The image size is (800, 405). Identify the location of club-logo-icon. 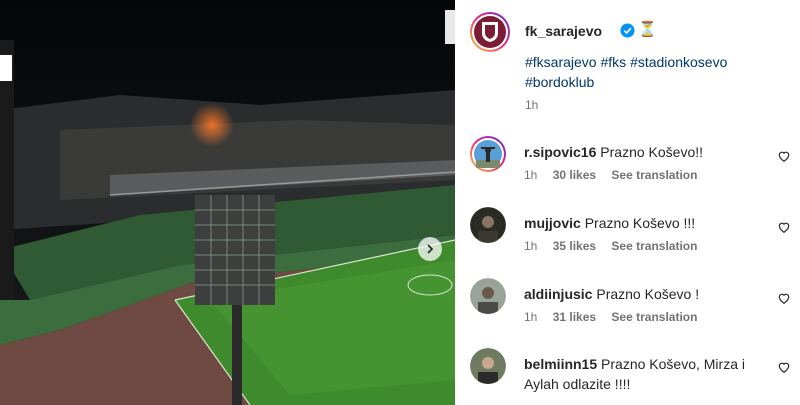
(490, 32).